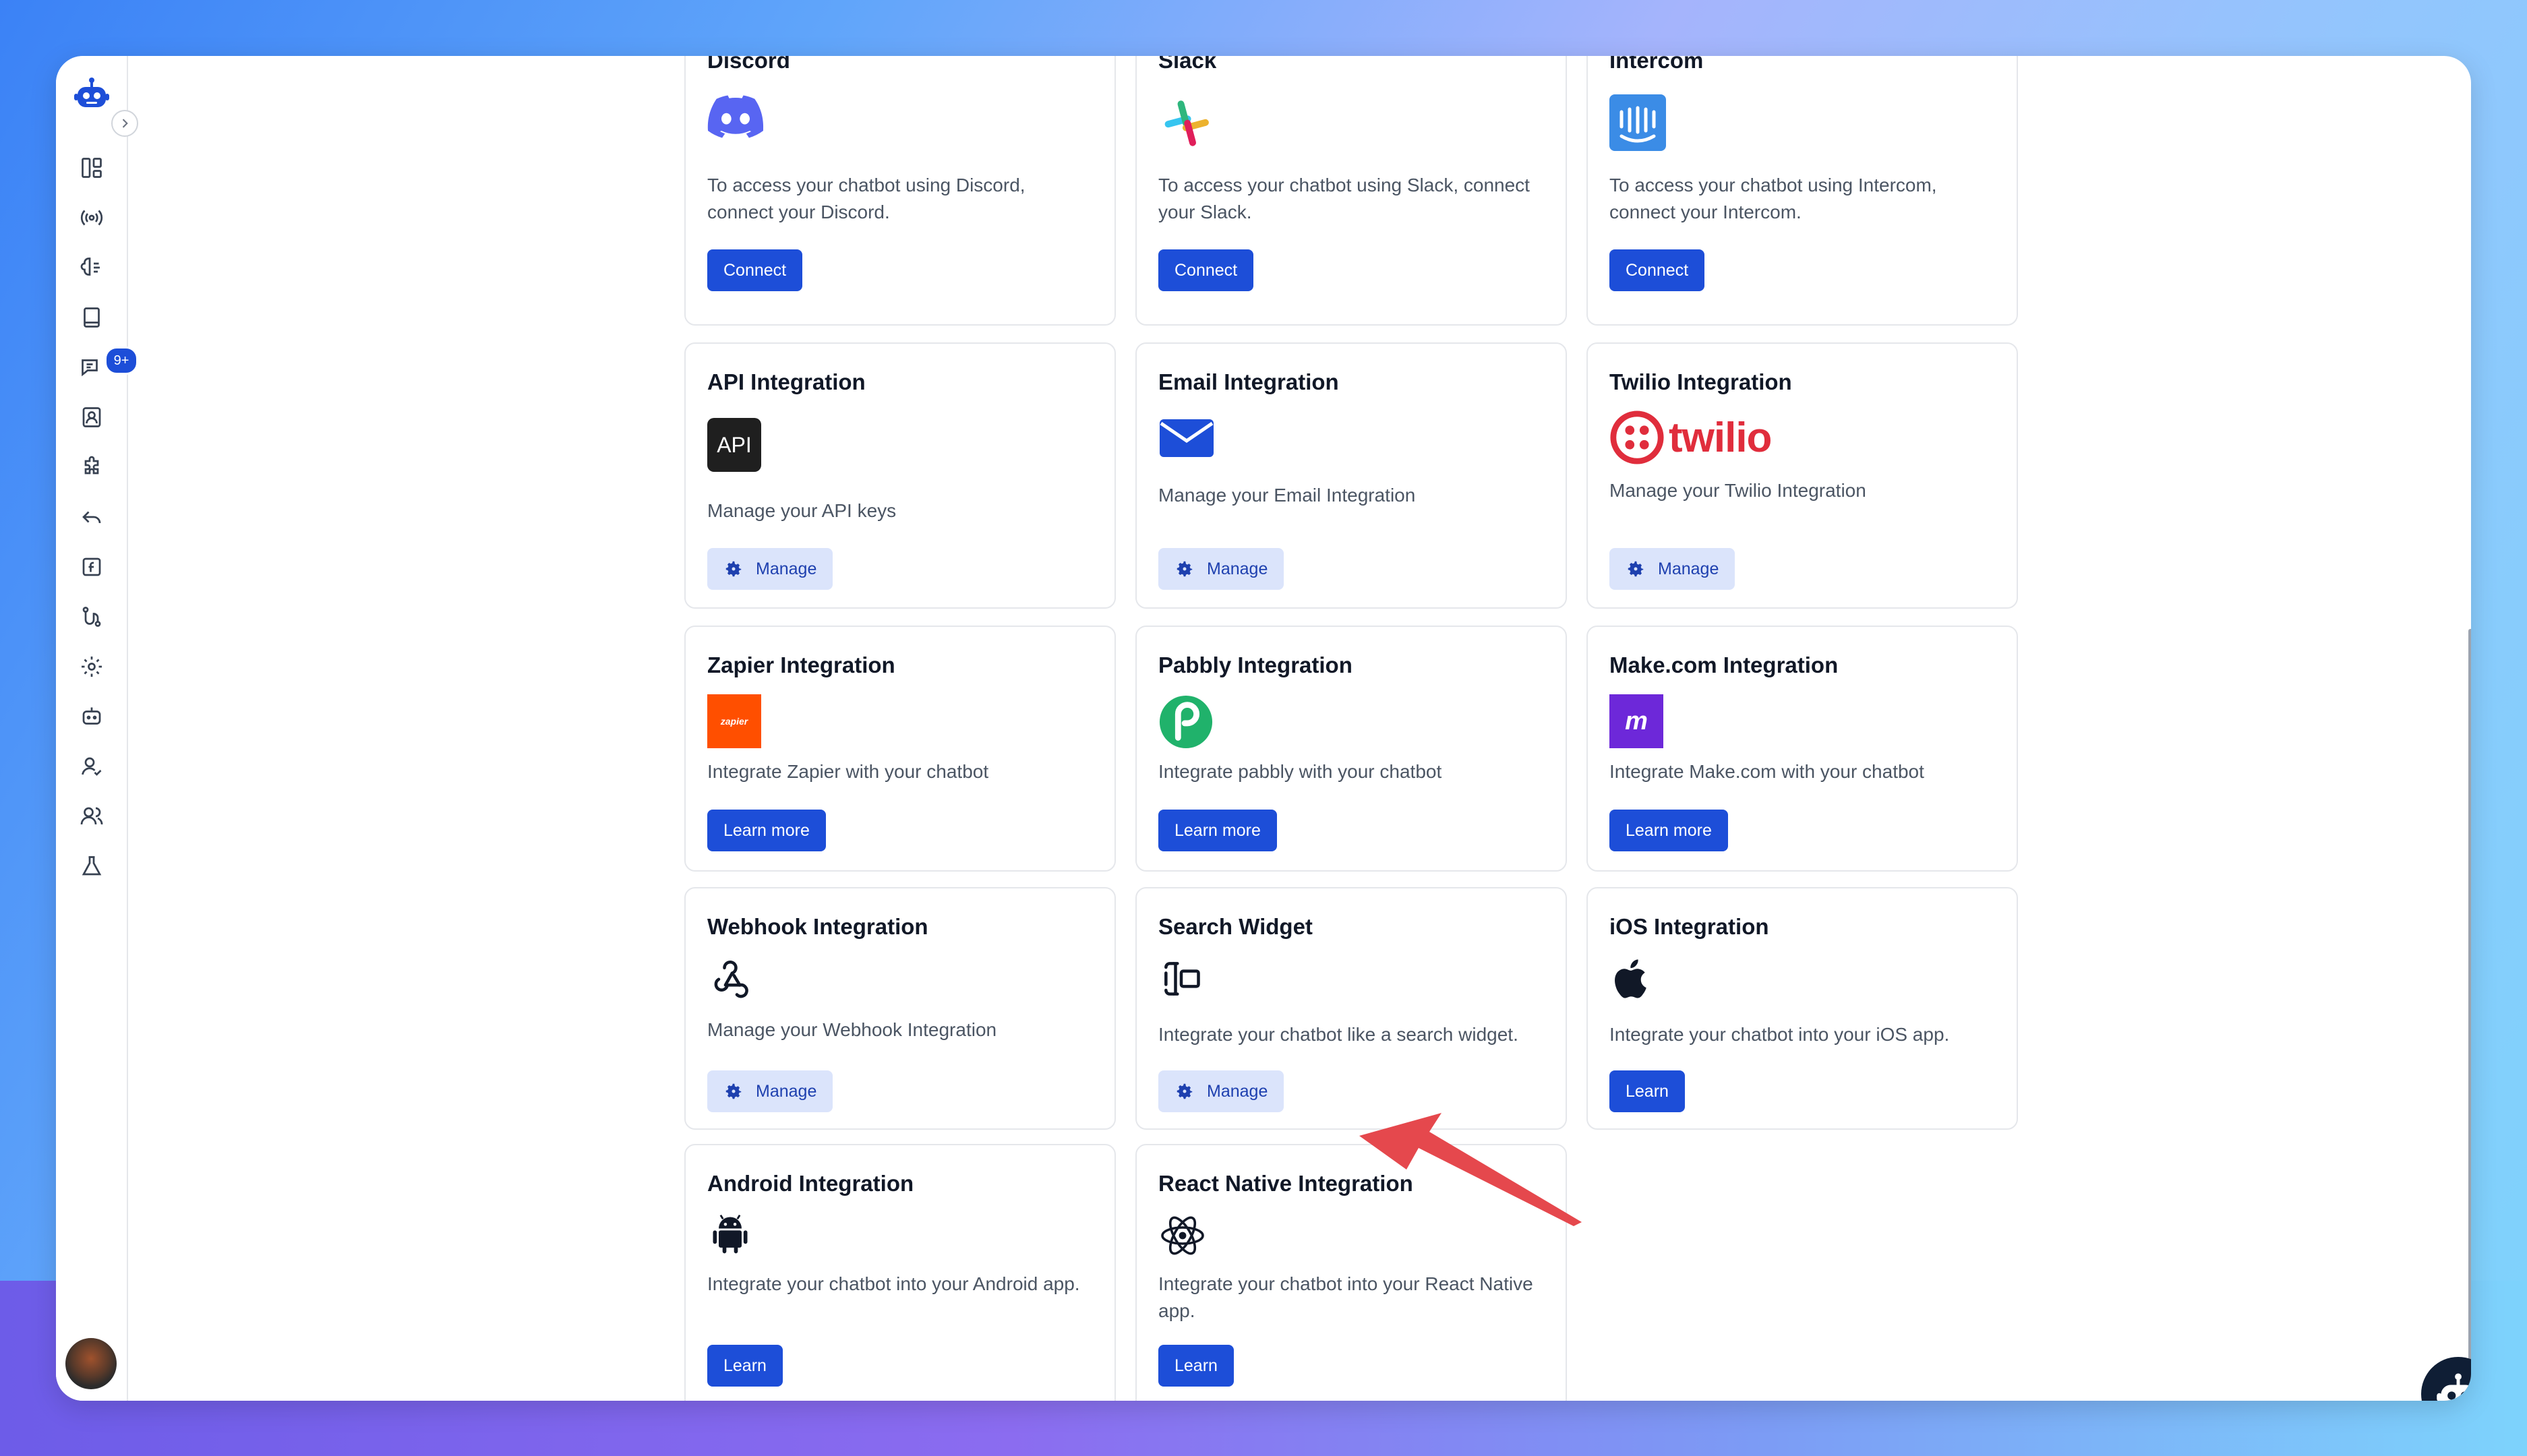 This screenshot has height=1456, width=2527. What do you see at coordinates (1720, 437) in the screenshot?
I see `twilio-wordmark: twilio` at bounding box center [1720, 437].